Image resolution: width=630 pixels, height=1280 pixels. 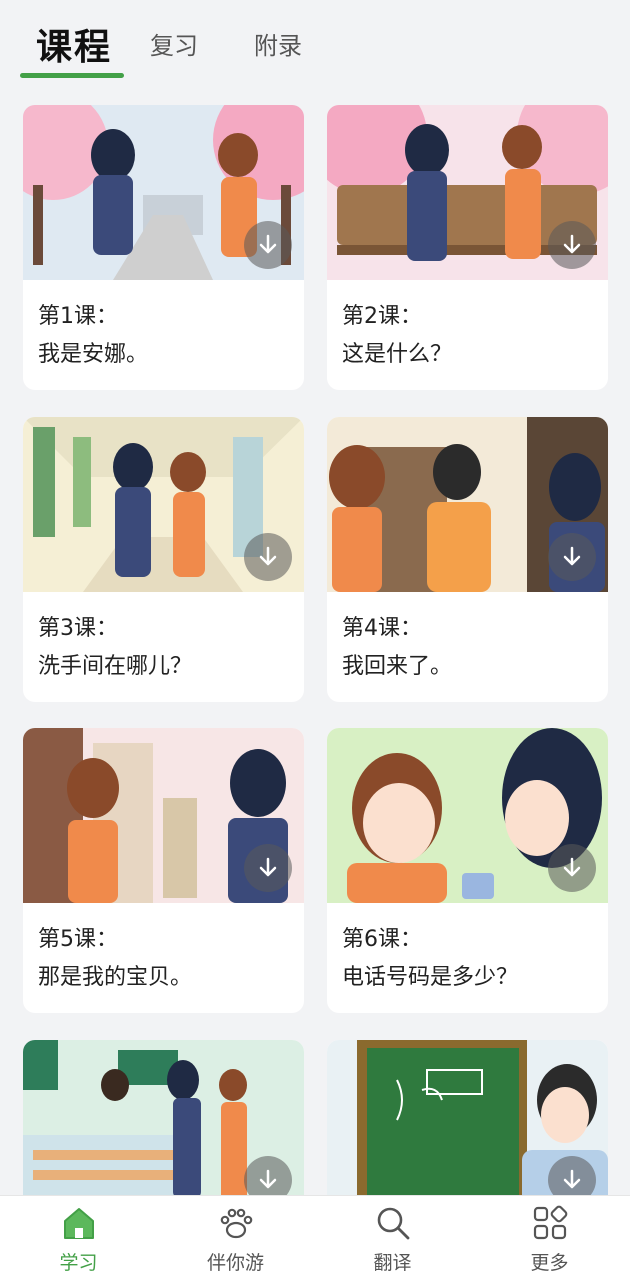 What do you see at coordinates (115, 977) in the screenshot?
I see `lesson-title: 那是我的宝贝。` at bounding box center [115, 977].